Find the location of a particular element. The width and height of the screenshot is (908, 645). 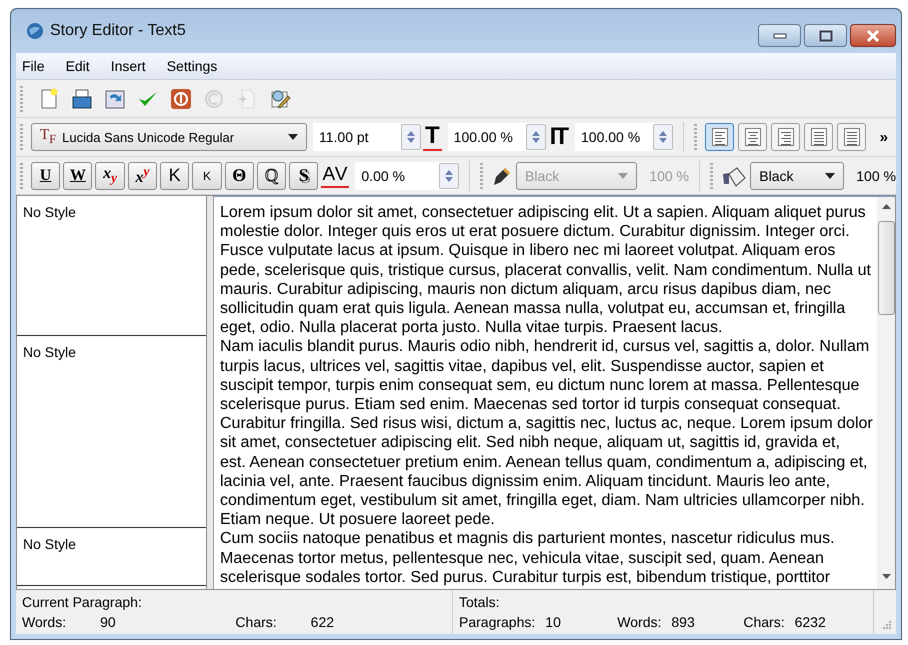

text-line: sollicitudin quam erat quis ligula. Aenean massa nulla, volutpat eu, accumsan et, fringilla is located at coordinates (533, 308).